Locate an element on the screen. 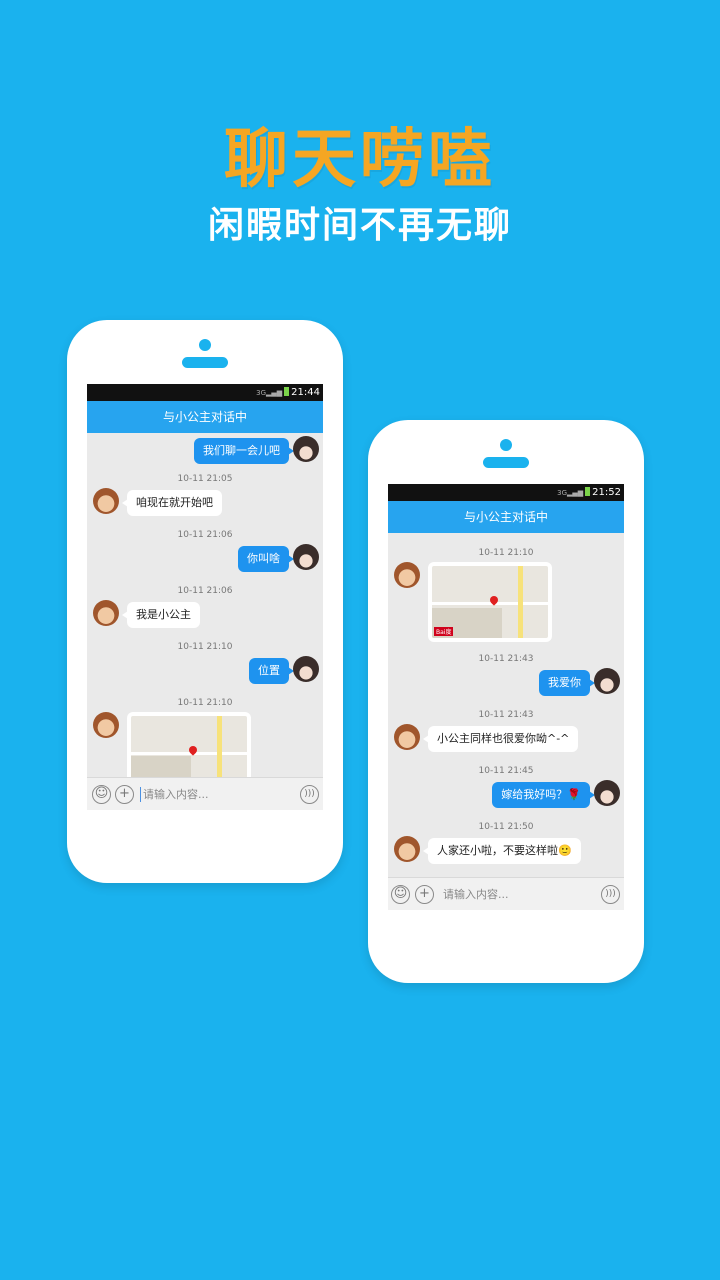  hero-title: 聊天唠嗑 is located at coordinates (360, 160).